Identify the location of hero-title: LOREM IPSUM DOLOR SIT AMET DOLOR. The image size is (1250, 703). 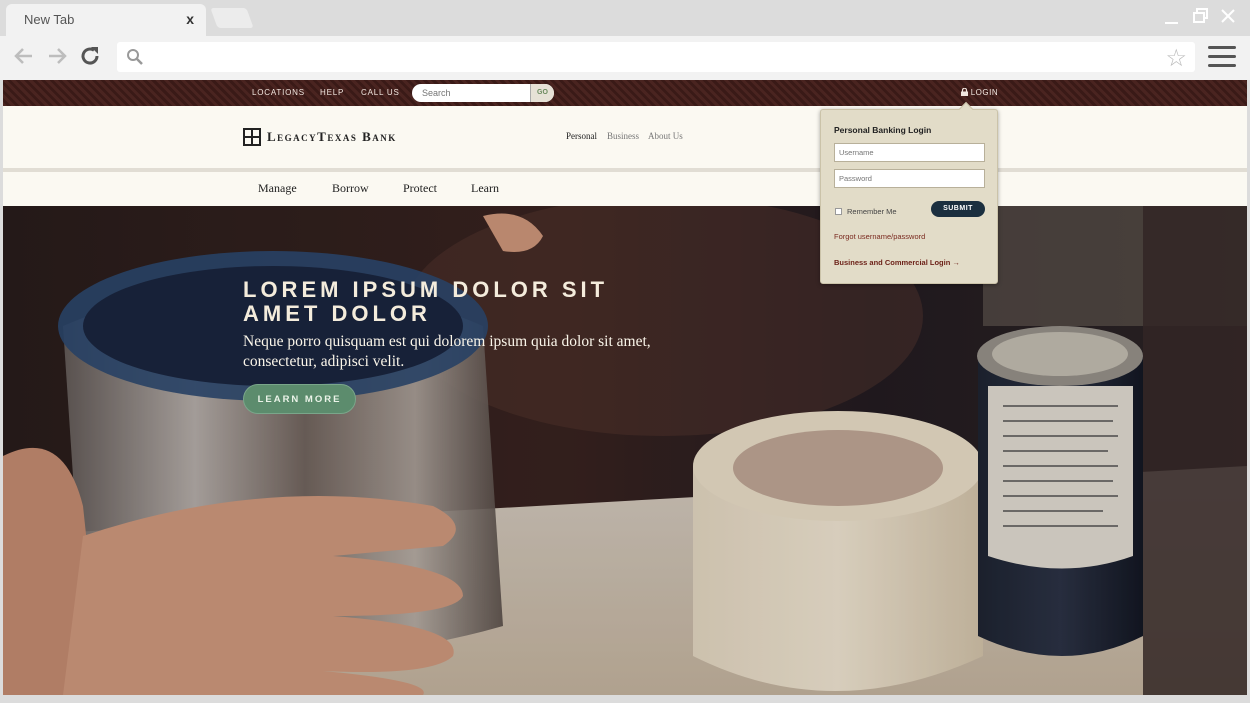
(426, 301).